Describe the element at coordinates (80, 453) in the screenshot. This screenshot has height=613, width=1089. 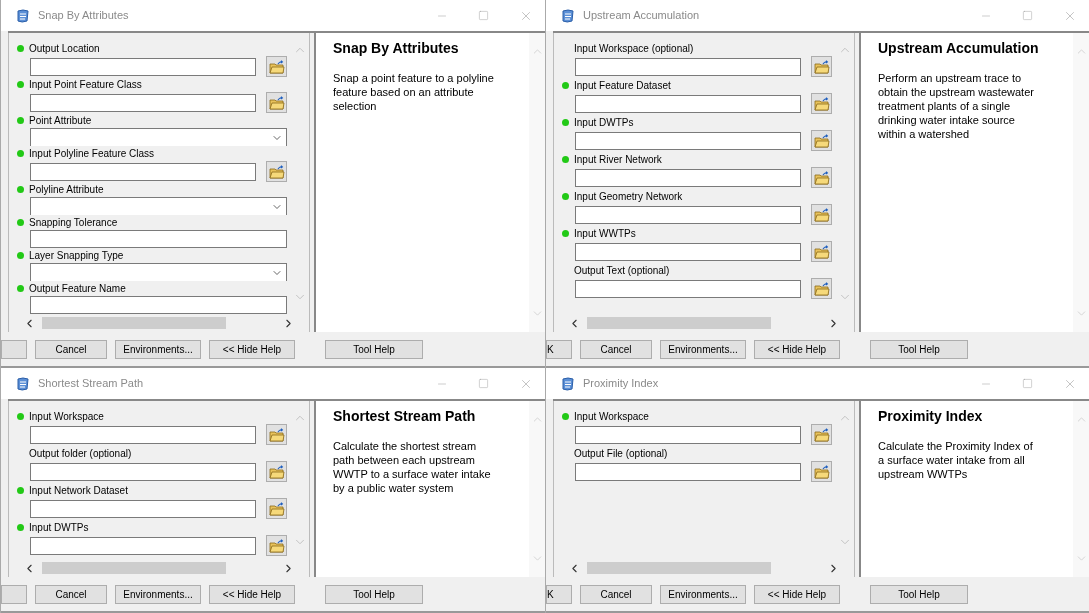
I see `parameter-label: Output folder (optional)` at that location.